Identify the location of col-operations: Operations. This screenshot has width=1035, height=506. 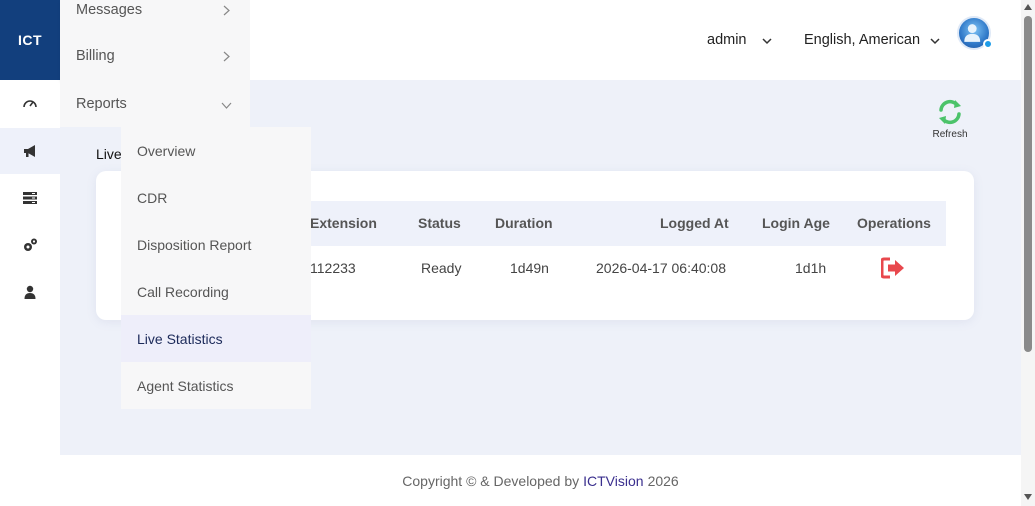
(894, 223).